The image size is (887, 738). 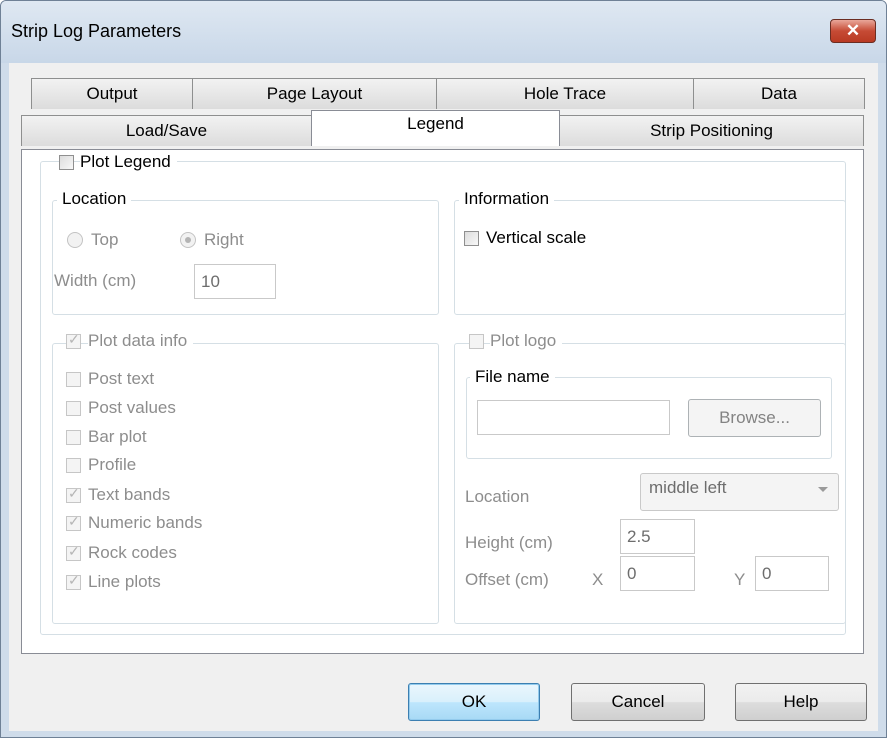 I want to click on bar-plot-label: Bar plot, so click(x=117, y=436).